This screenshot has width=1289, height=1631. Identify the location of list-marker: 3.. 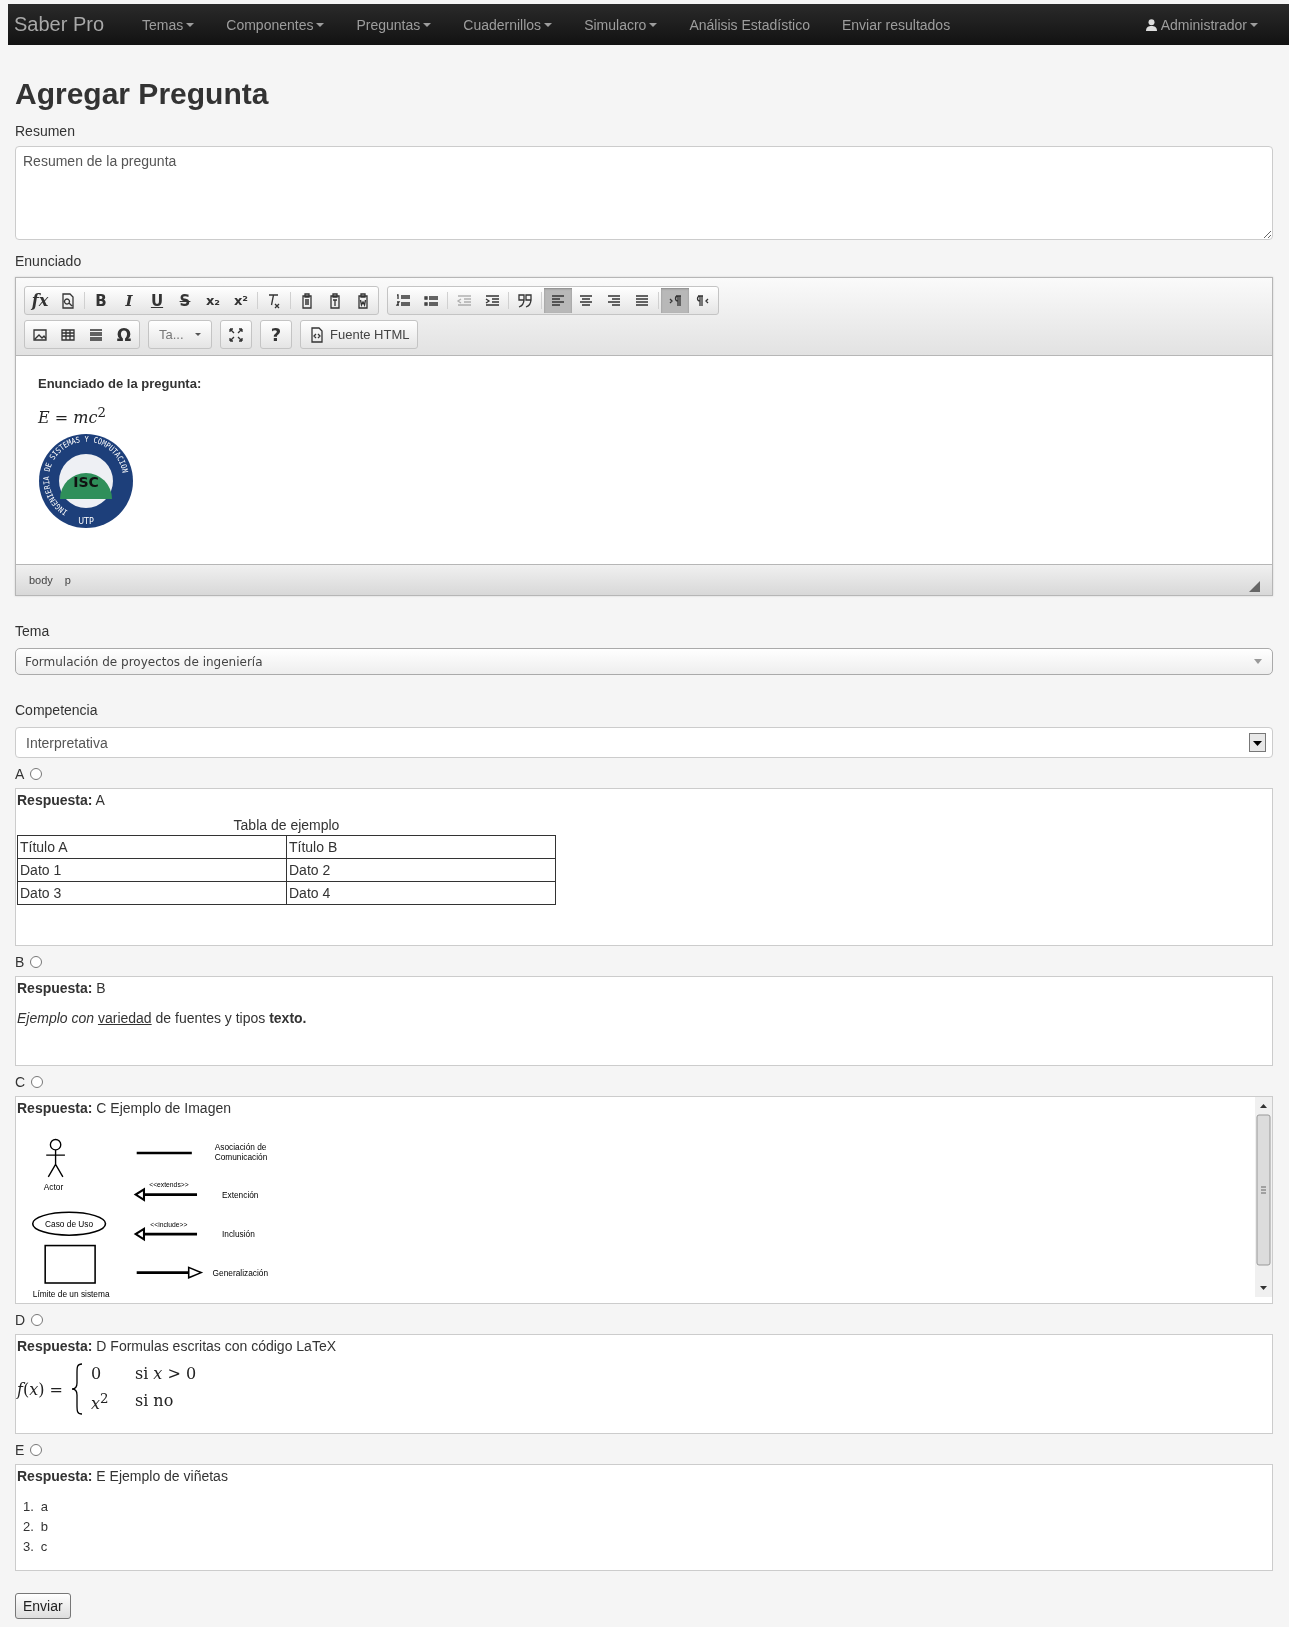
(28, 1547).